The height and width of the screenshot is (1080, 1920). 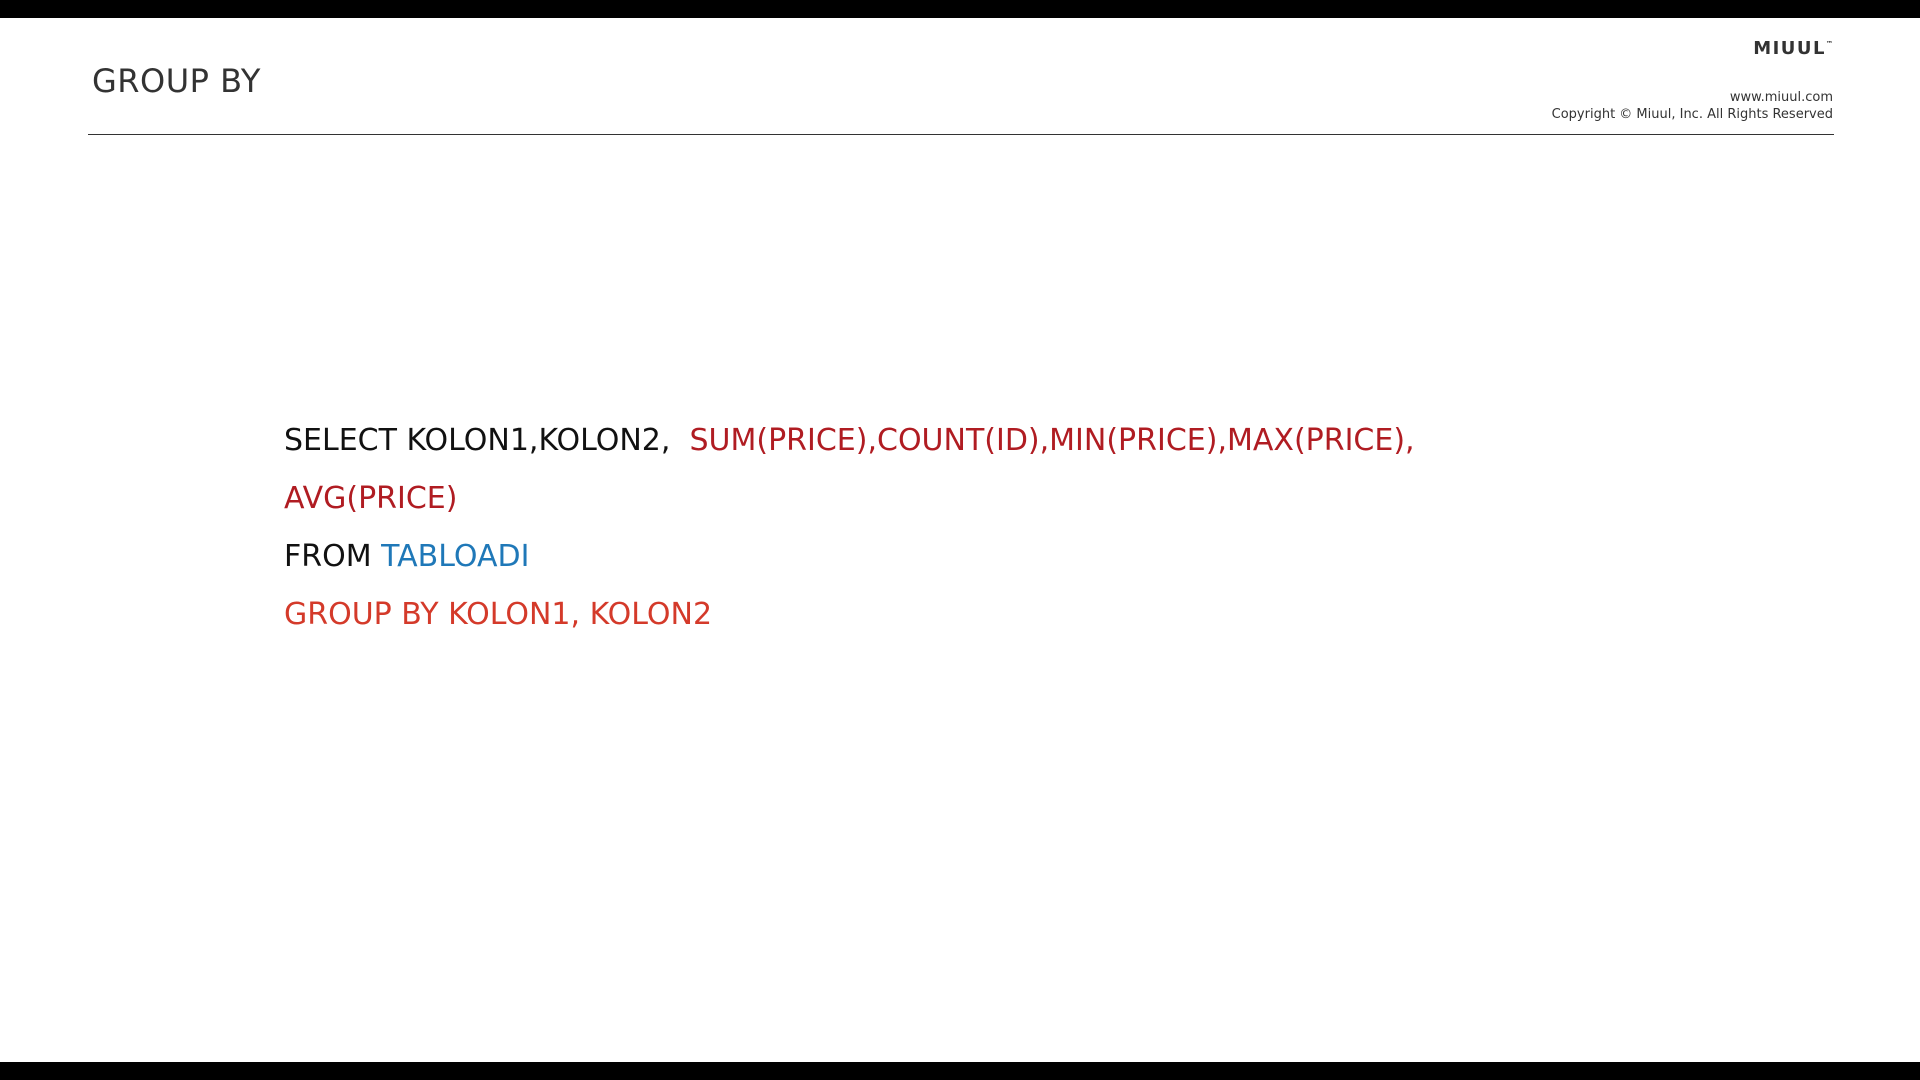 I want to click on select-keyword: SELECT KOLON1,KOLON2,, so click(x=487, y=440).